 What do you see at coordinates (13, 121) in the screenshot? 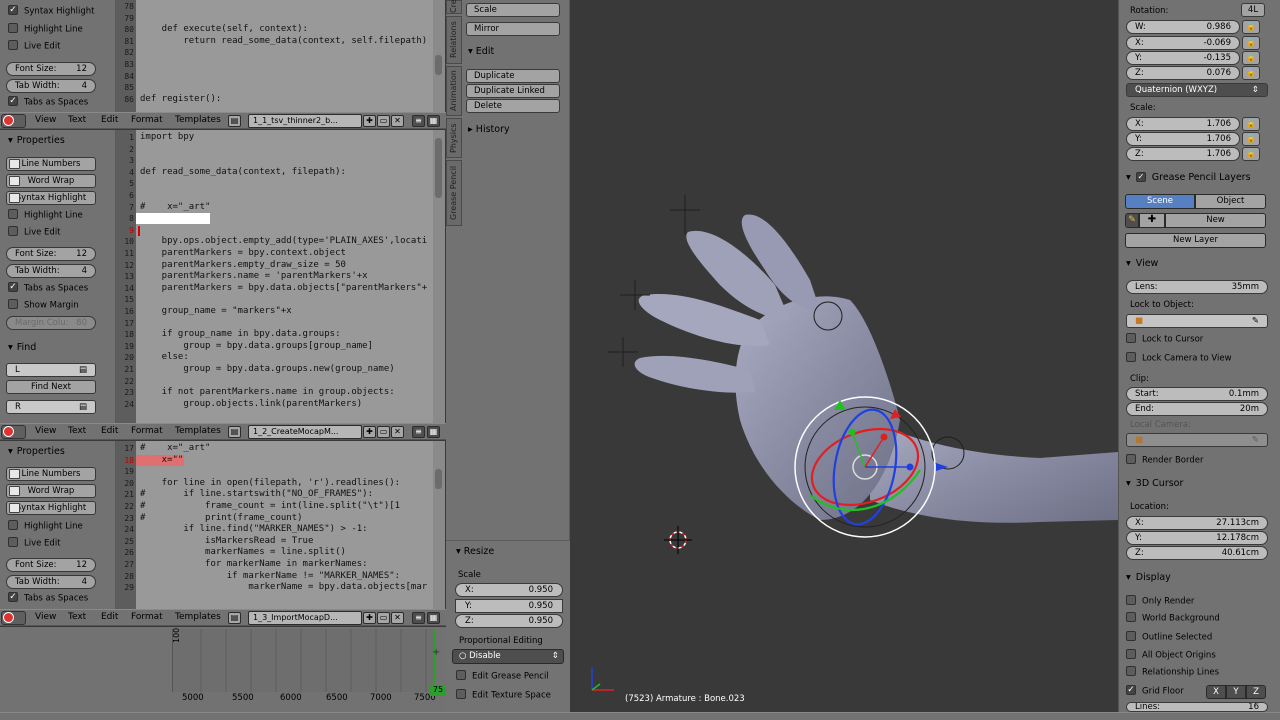
I see `editor-type-button` at bounding box center [13, 121].